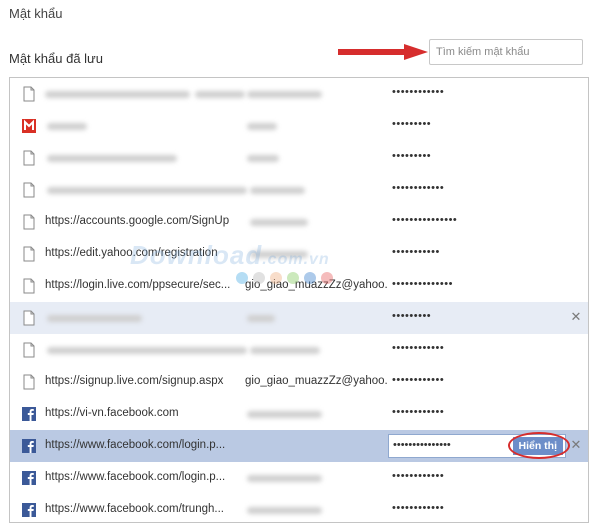  Describe the element at coordinates (416, 252) in the screenshot. I see `password-dots: •••••••••••` at that location.